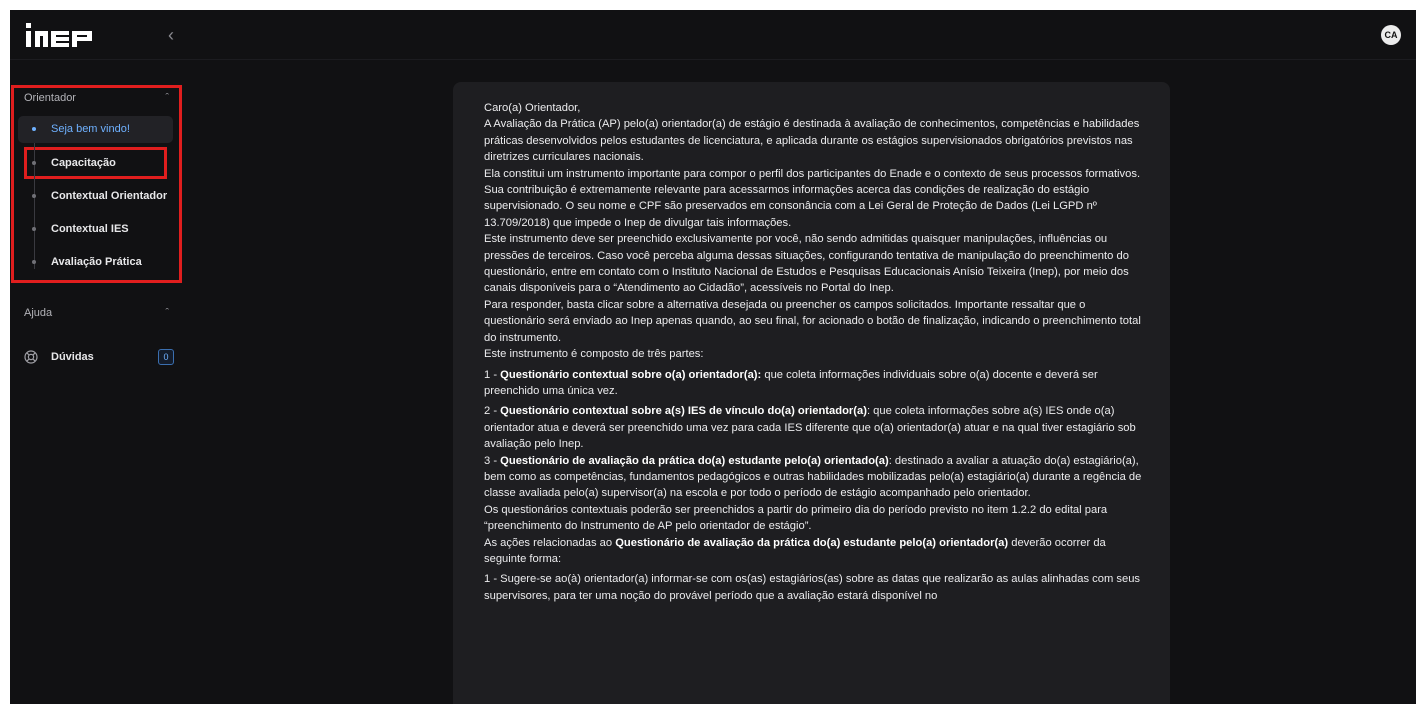  I want to click on greeting: Caro(a) Orientador,, so click(532, 108).